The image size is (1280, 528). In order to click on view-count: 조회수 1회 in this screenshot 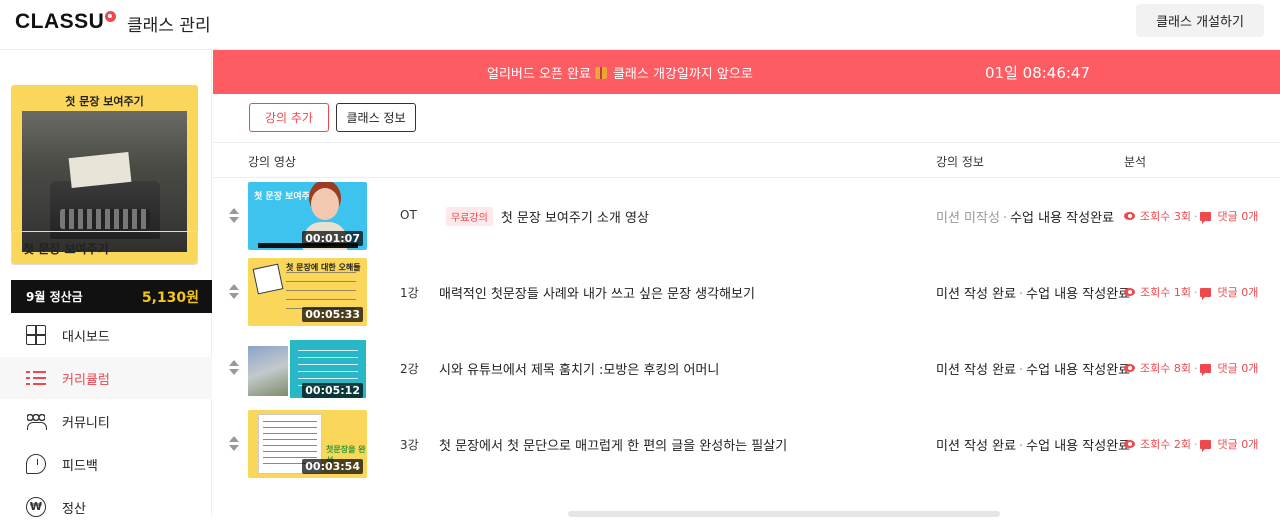, I will do `click(1165, 292)`.